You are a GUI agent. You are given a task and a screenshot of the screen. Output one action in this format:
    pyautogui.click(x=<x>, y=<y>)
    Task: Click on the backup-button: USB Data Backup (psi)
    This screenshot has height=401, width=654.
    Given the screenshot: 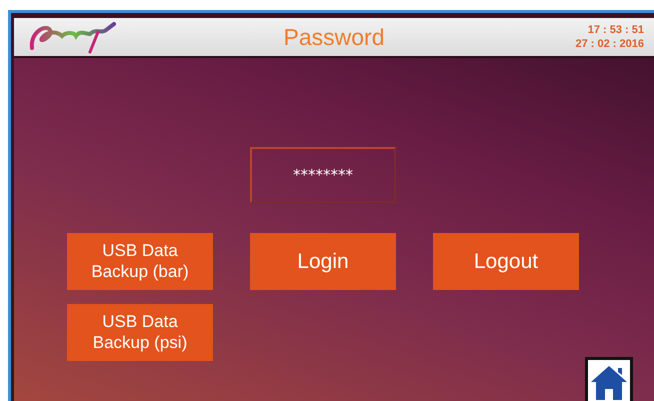 What is the action you would take?
    pyautogui.click(x=140, y=332)
    